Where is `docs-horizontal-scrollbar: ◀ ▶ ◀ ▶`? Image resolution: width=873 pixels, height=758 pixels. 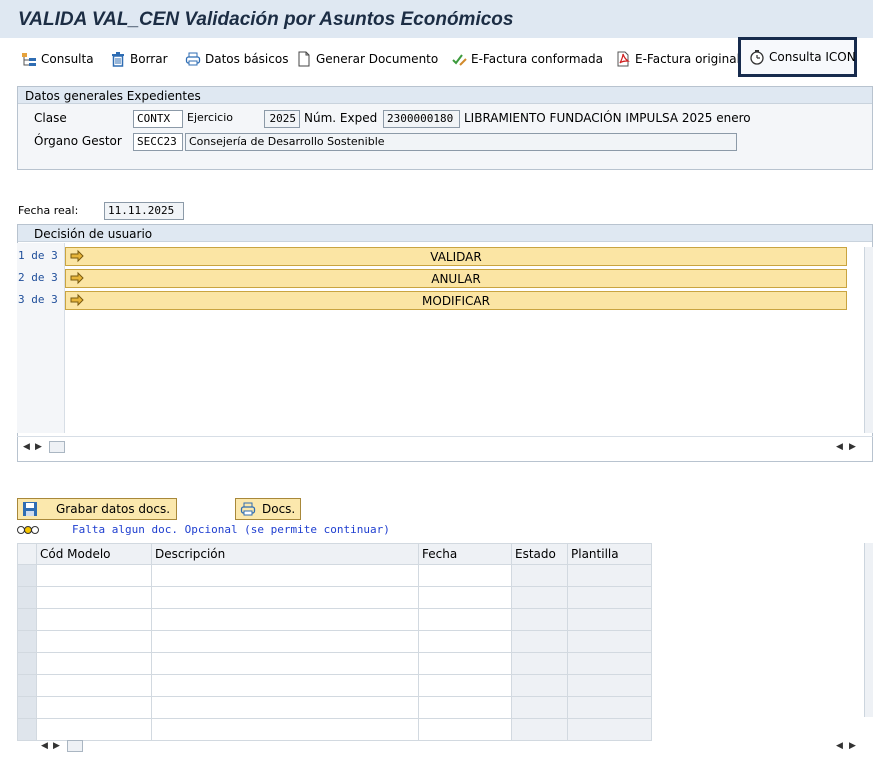 docs-horizontal-scrollbar: ◀ ▶ ◀ ▶ is located at coordinates (445, 748).